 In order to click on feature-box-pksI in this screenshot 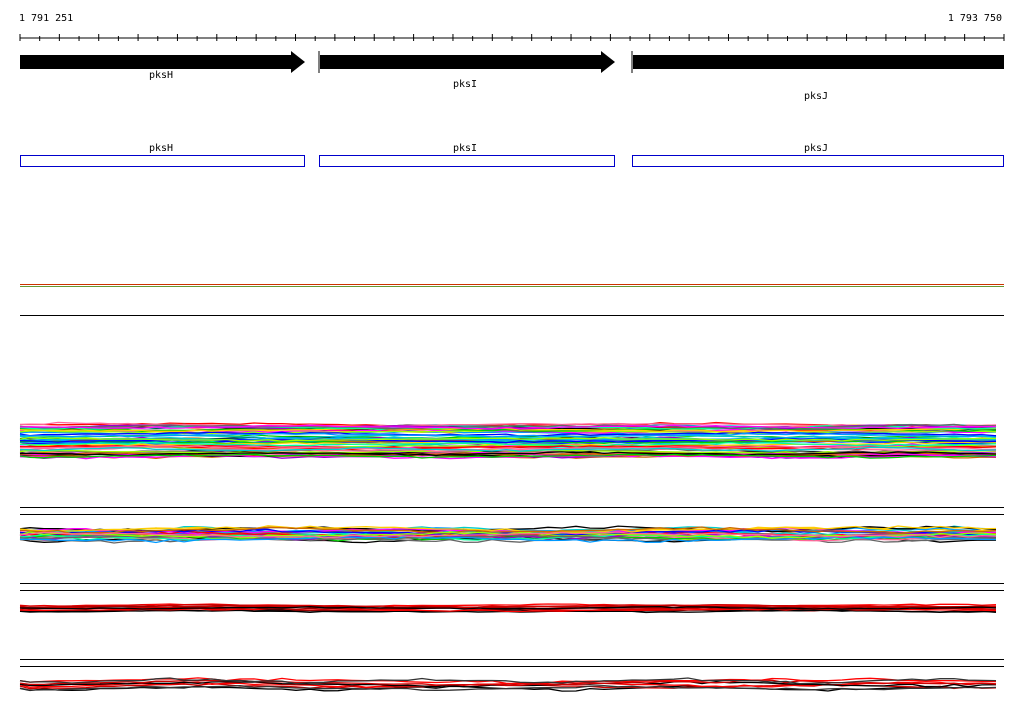, I will do `click(467, 161)`.